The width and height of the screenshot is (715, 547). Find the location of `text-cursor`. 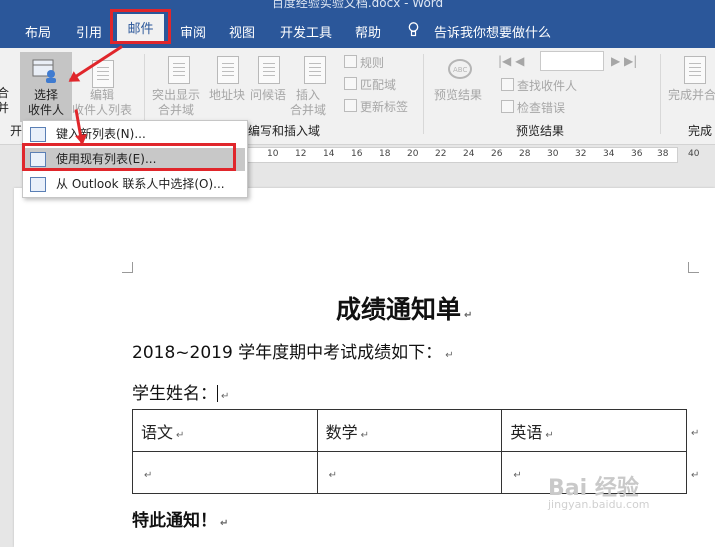

text-cursor is located at coordinates (217, 393).